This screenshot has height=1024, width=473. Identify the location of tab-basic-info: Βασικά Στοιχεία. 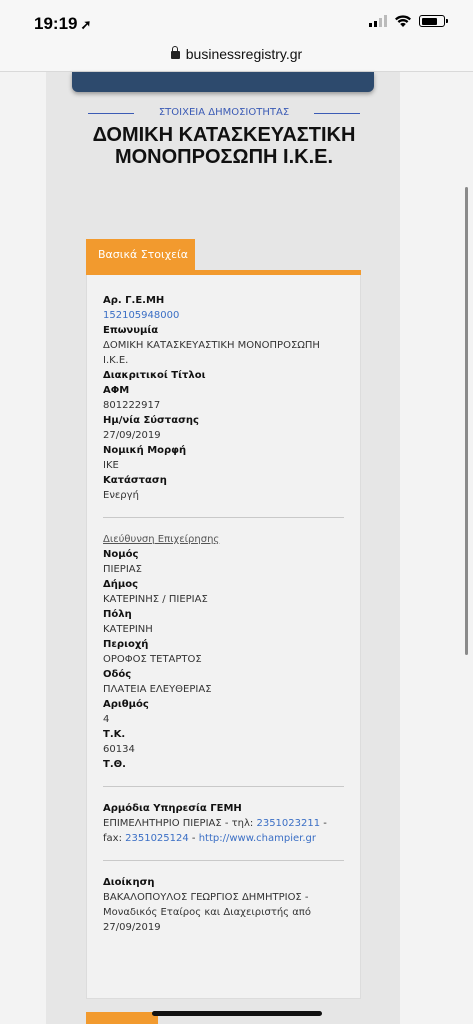
(140, 255).